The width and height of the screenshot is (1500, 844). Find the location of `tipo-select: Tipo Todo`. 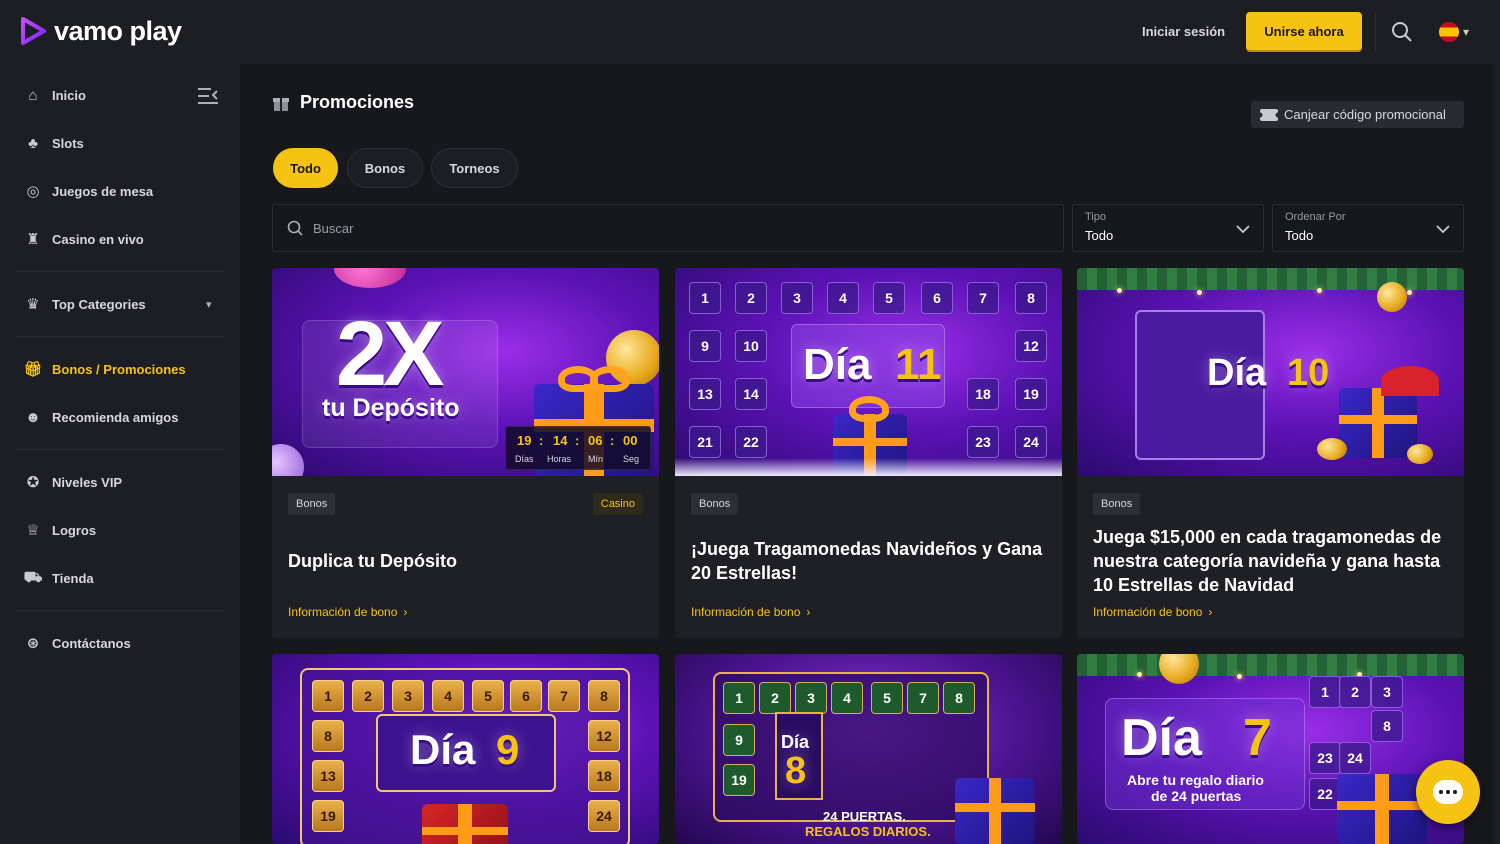

tipo-select: Tipo Todo is located at coordinates (1168, 228).